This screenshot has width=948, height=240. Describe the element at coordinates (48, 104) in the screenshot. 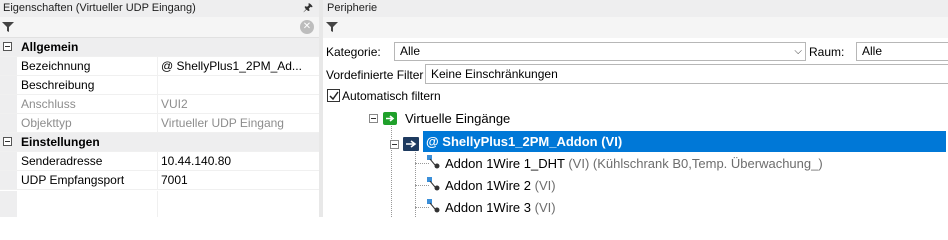

I see `property-name: Anschluss` at that location.